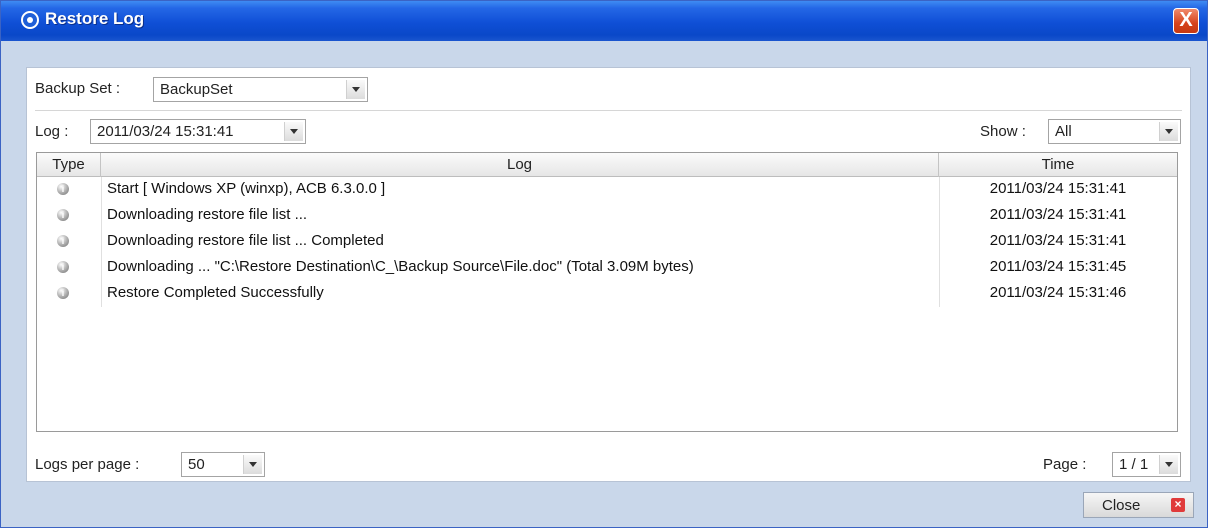 The height and width of the screenshot is (528, 1208). What do you see at coordinates (78, 88) in the screenshot?
I see `backup-set-label: Backup Set :` at bounding box center [78, 88].